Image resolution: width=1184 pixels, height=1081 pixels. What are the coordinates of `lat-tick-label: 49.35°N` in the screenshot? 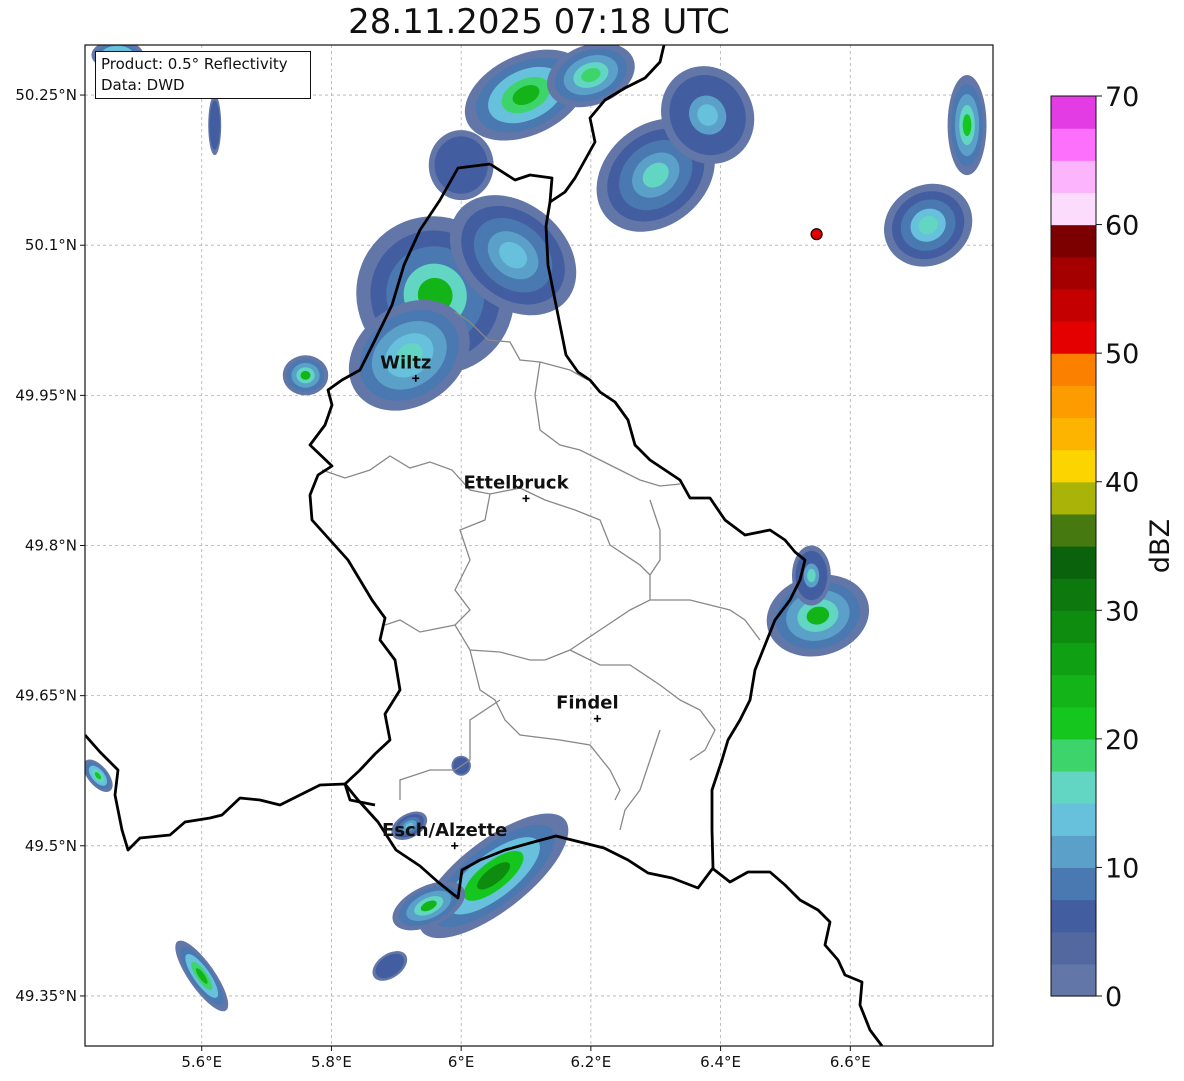 It's located at (46, 996).